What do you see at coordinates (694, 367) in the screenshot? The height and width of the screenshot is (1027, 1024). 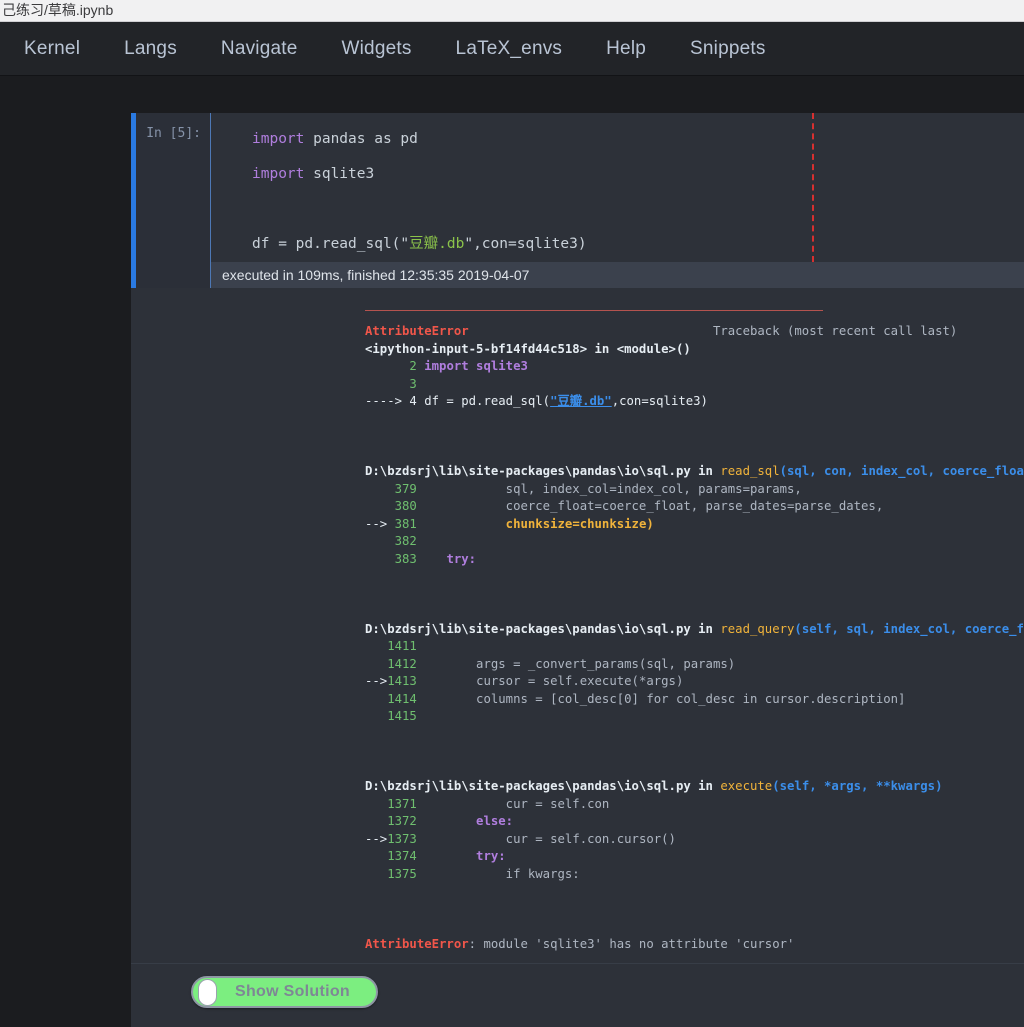 I see `traceback-ref-line-2: 2 import sqlite3` at bounding box center [694, 367].